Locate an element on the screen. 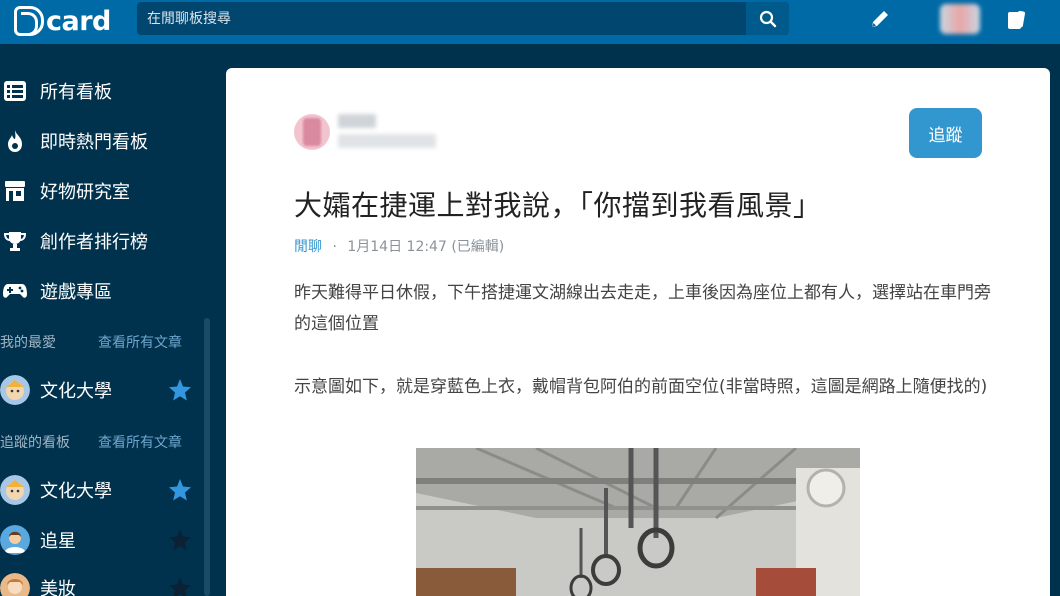 Image resolution: width=1060 pixels, height=596 pixels. sidebar-item-trending: 即時熱門看板 is located at coordinates (100, 141).